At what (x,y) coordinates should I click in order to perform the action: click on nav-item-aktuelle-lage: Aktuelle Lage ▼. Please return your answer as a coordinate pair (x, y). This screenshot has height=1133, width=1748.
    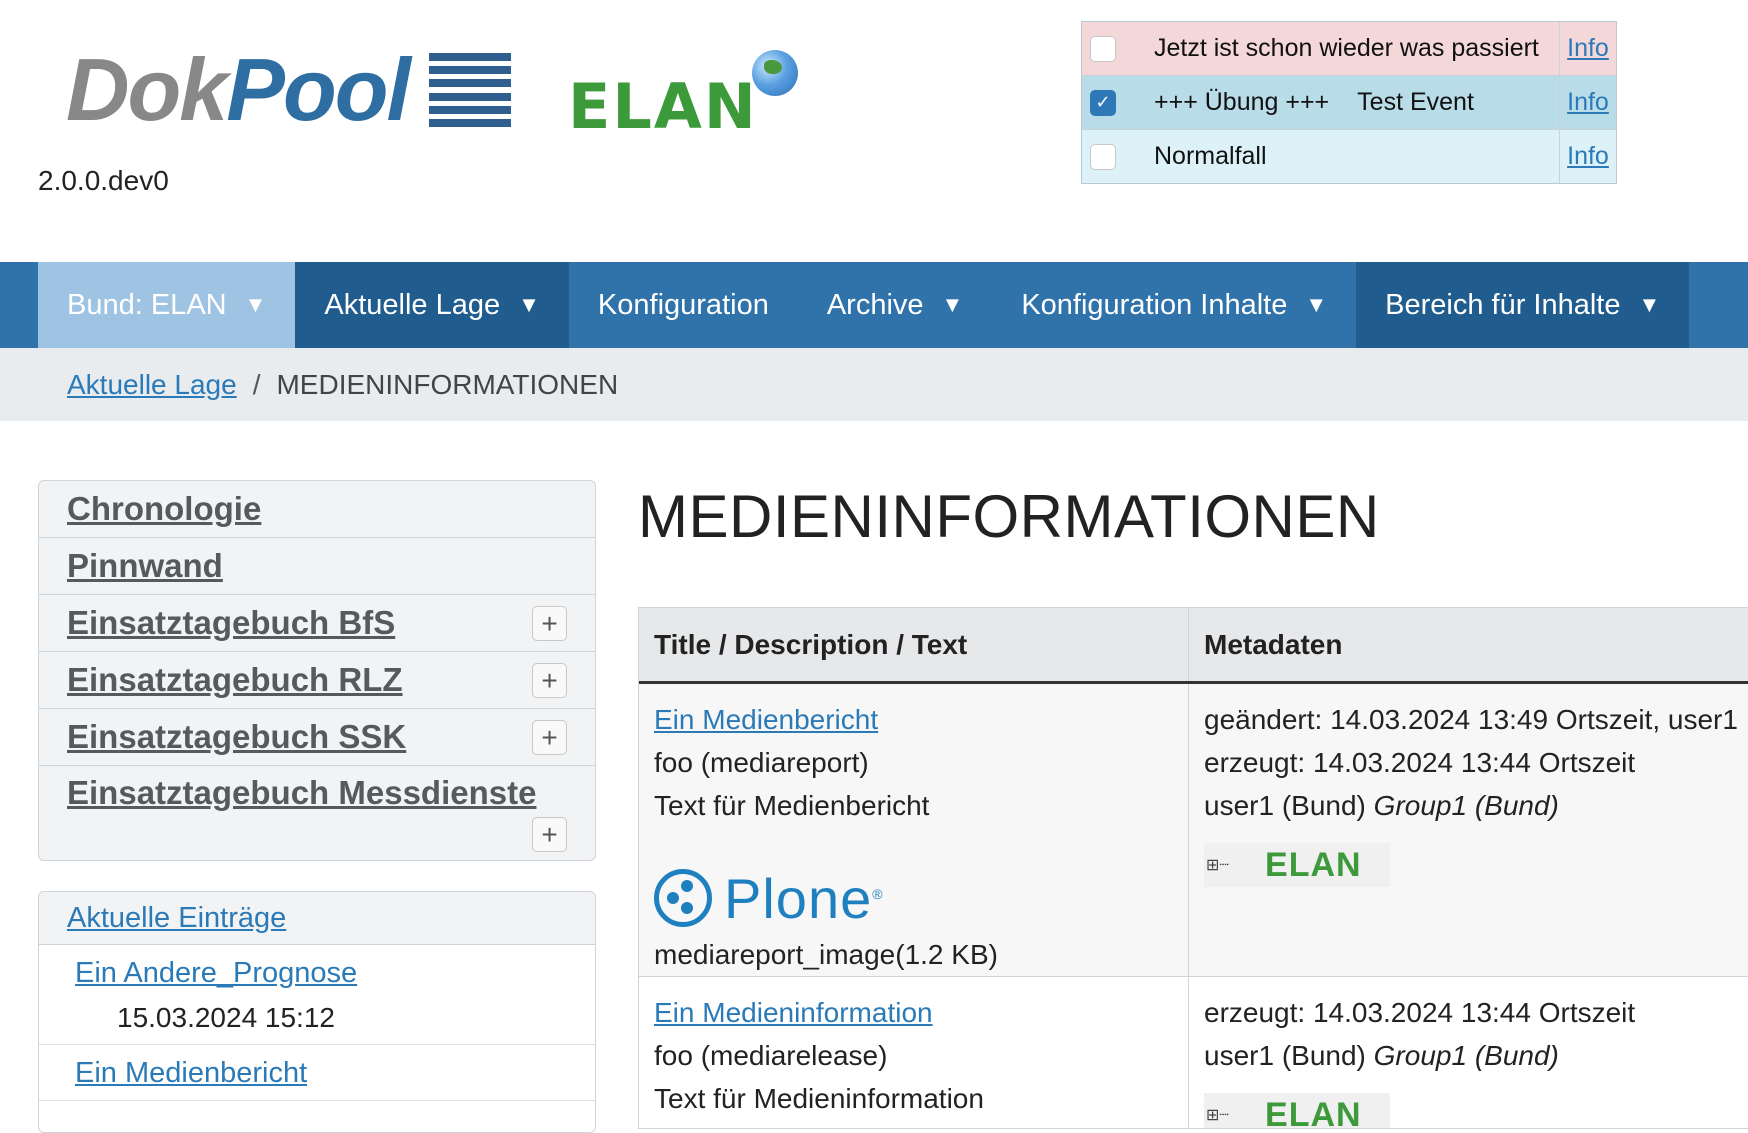
    Looking at the image, I should click on (432, 305).